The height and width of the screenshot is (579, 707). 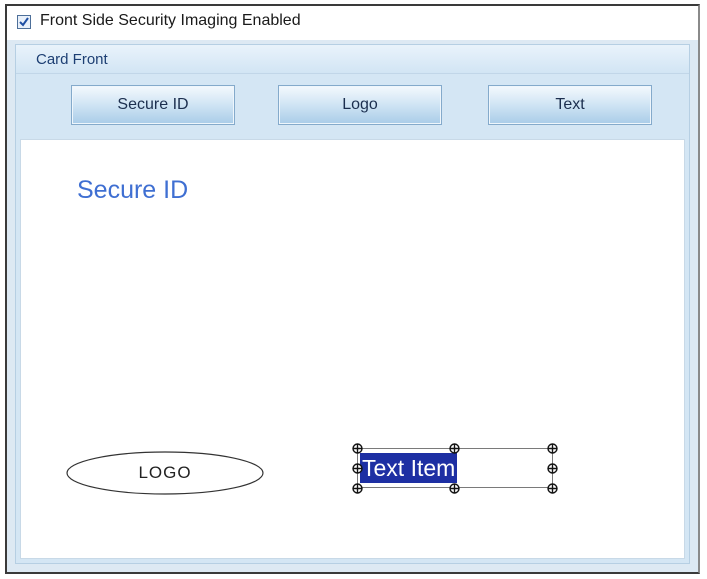 I want to click on resize-handle-bottom-icon, so click(x=454, y=488).